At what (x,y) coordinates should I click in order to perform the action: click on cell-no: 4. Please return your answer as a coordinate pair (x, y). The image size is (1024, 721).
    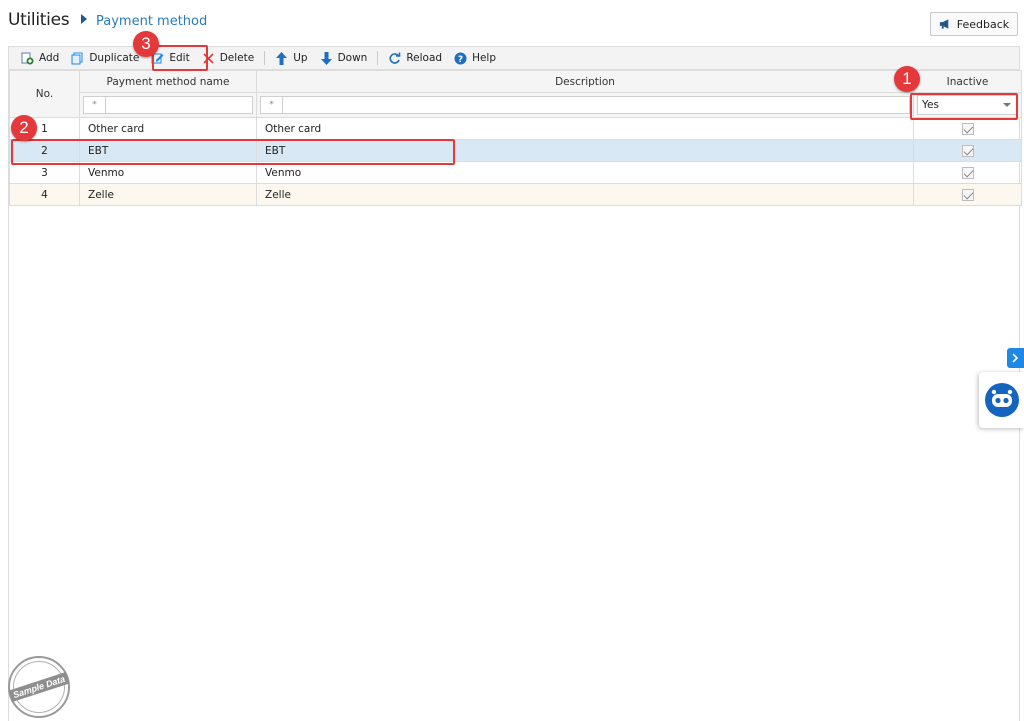
    Looking at the image, I should click on (44, 194).